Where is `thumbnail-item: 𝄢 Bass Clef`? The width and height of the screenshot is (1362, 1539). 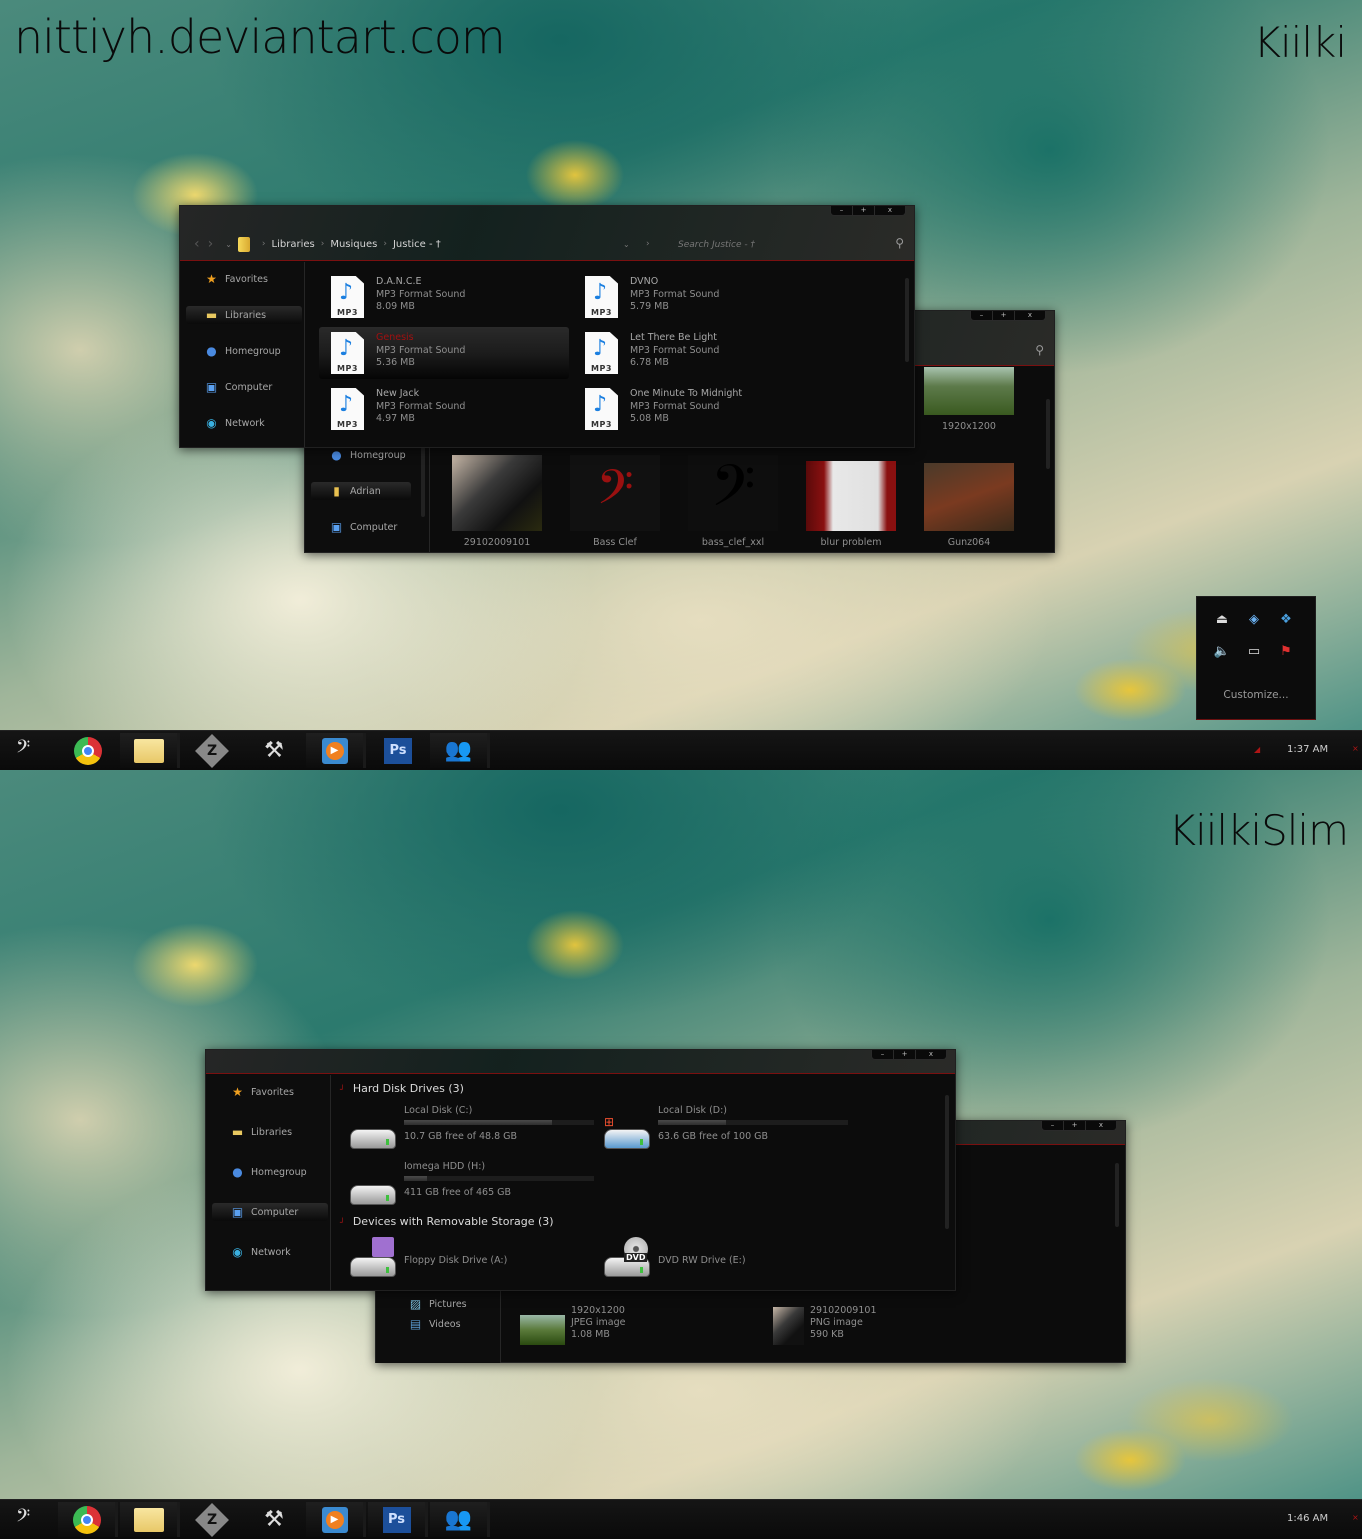
thumbnail-item: 𝄢 Bass Clef is located at coordinates (615, 501).